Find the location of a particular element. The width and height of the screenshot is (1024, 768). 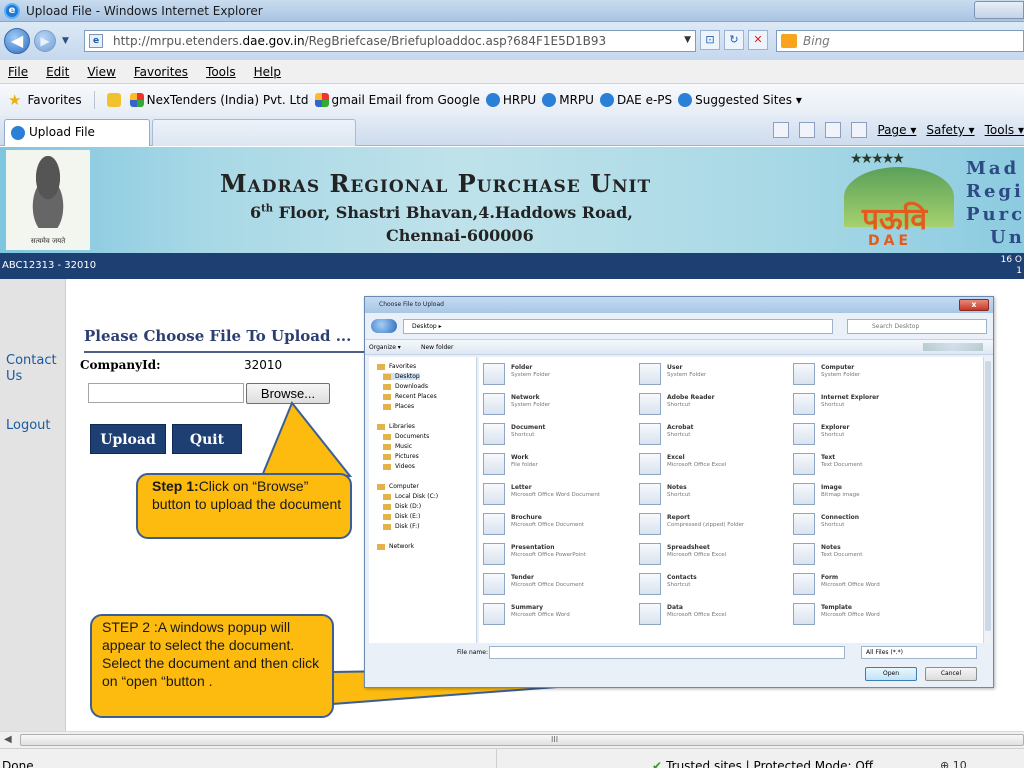

nav-videos: Videos is located at coordinates (399, 466).